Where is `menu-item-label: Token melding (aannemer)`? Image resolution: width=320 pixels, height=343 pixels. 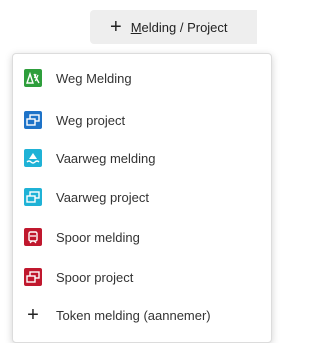
menu-item-label: Token melding (aannemer) is located at coordinates (133, 315).